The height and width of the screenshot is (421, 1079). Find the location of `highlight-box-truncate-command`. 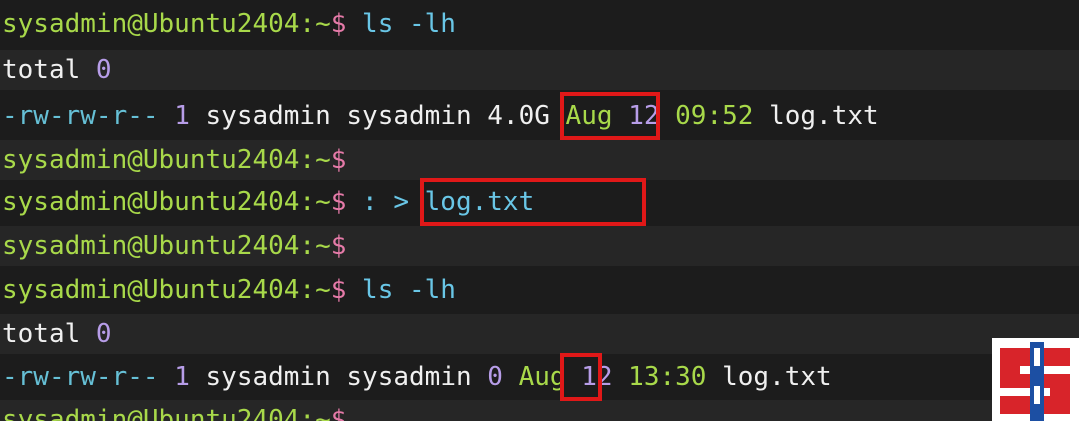

highlight-box-truncate-command is located at coordinates (533, 202).